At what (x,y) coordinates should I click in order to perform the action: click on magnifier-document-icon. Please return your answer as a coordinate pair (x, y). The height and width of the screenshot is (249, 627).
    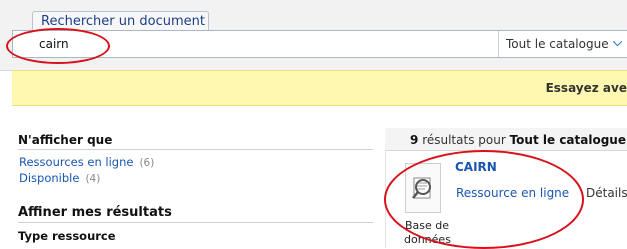
    Looking at the image, I should click on (421, 188).